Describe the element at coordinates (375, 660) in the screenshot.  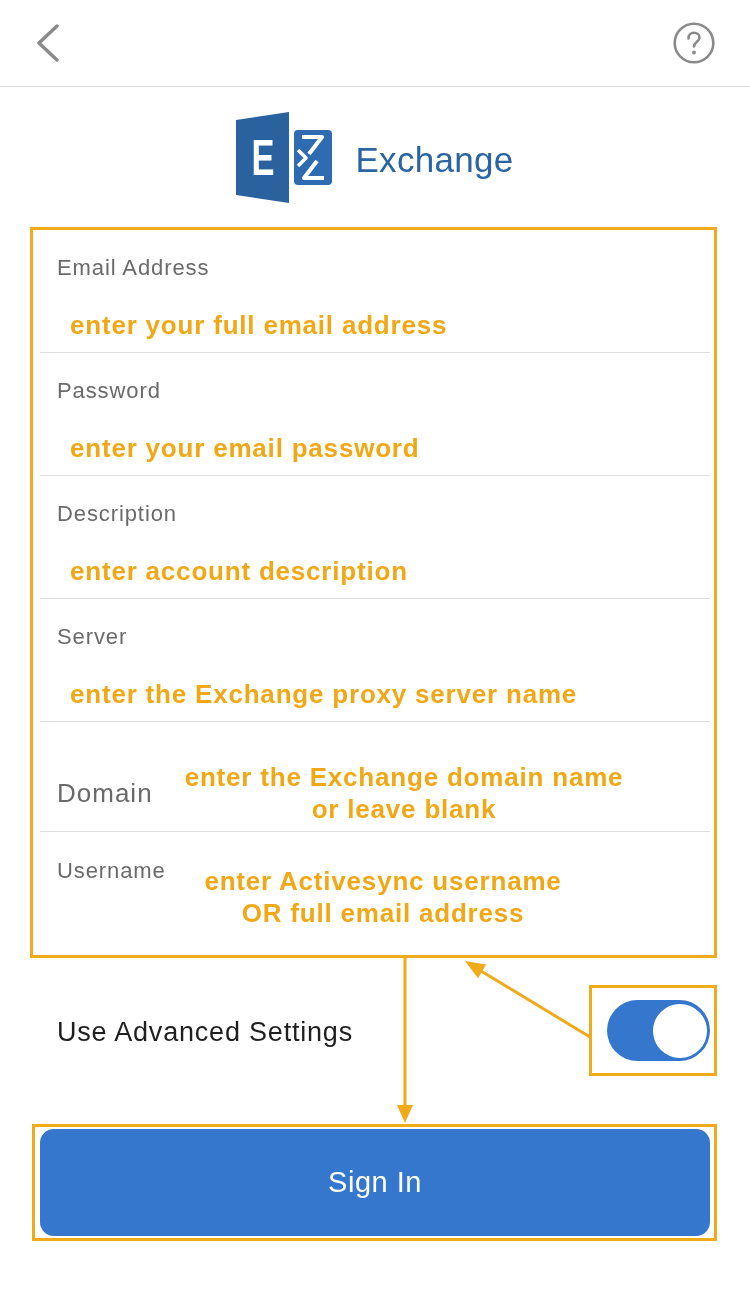
I see `input-field: Server enter the Exchange proxy server name` at that location.